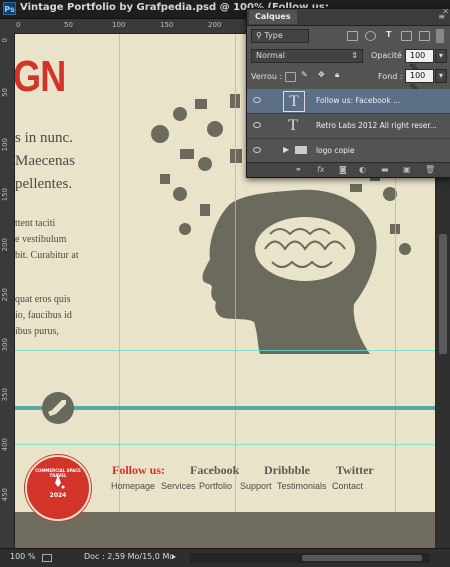  Describe the element at coordinates (5, 295) in the screenshot. I see `ruler-mark: 250` at that location.